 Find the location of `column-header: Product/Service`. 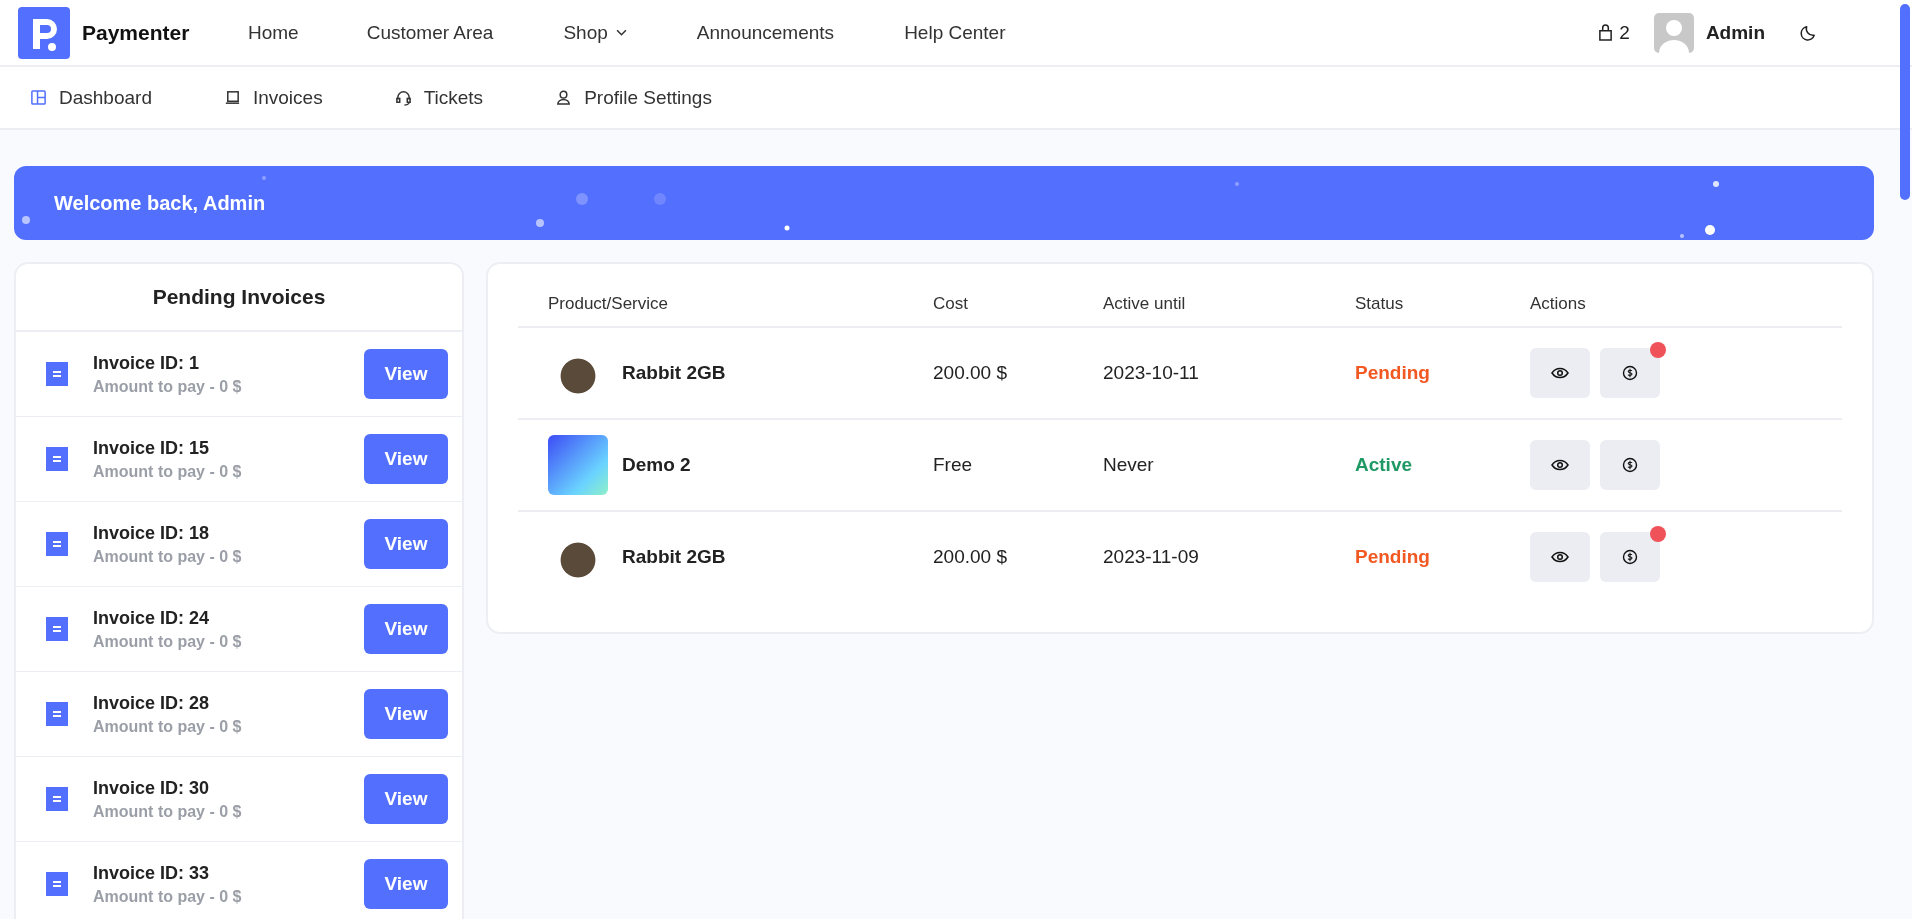

column-header: Product/Service is located at coordinates (608, 303).